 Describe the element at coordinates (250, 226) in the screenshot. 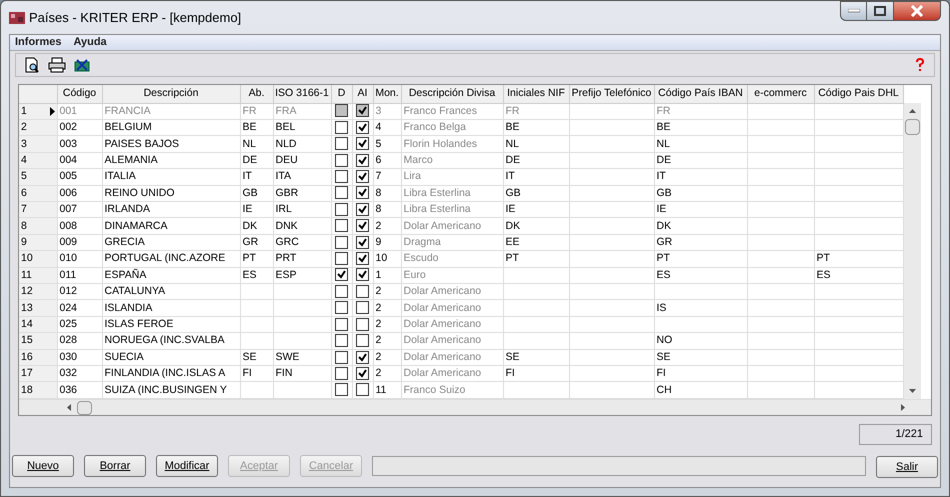

I see `table-cell: DK` at that location.